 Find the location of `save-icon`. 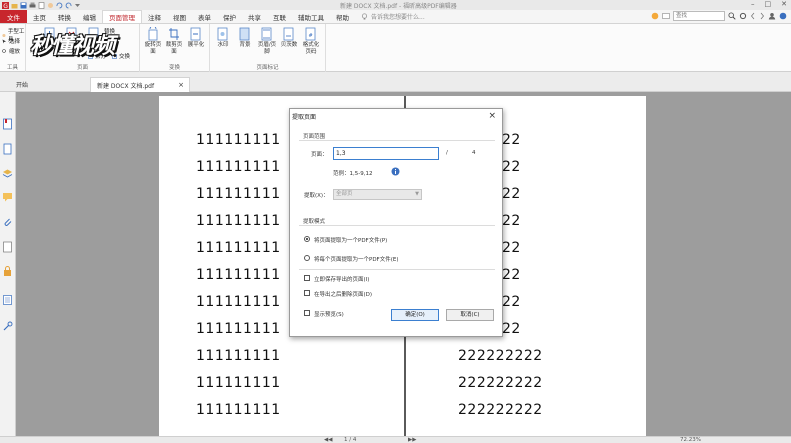

save-icon is located at coordinates (23, 5).